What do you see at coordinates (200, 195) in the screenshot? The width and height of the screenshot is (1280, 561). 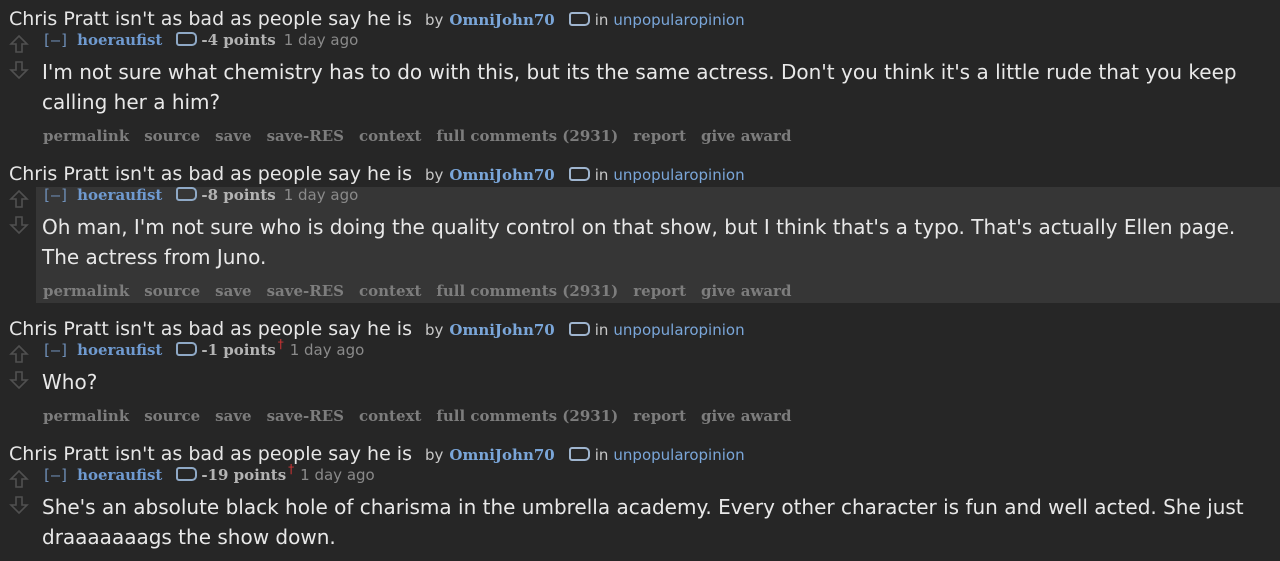 I see `comment-meta: [–] hoeraufist -8 points 1 day ago` at bounding box center [200, 195].